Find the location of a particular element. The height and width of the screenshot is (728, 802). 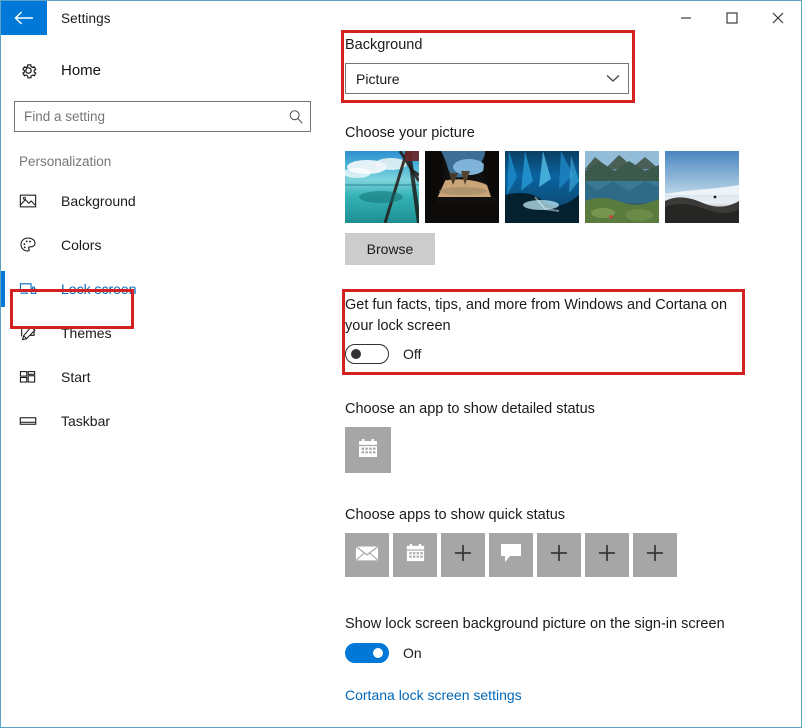

maximize-button is located at coordinates (732, 18).